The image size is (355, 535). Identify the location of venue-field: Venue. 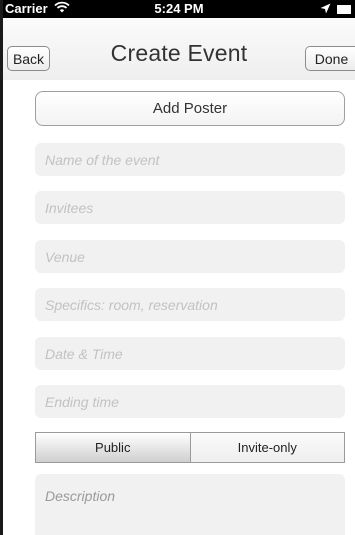
(190, 256).